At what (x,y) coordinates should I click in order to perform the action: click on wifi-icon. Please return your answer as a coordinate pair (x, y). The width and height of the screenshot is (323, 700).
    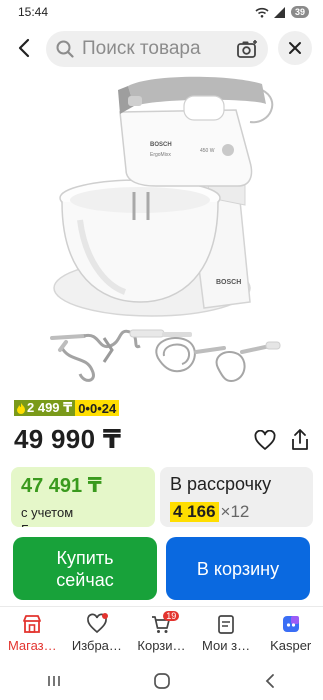
    Looking at the image, I should click on (262, 12).